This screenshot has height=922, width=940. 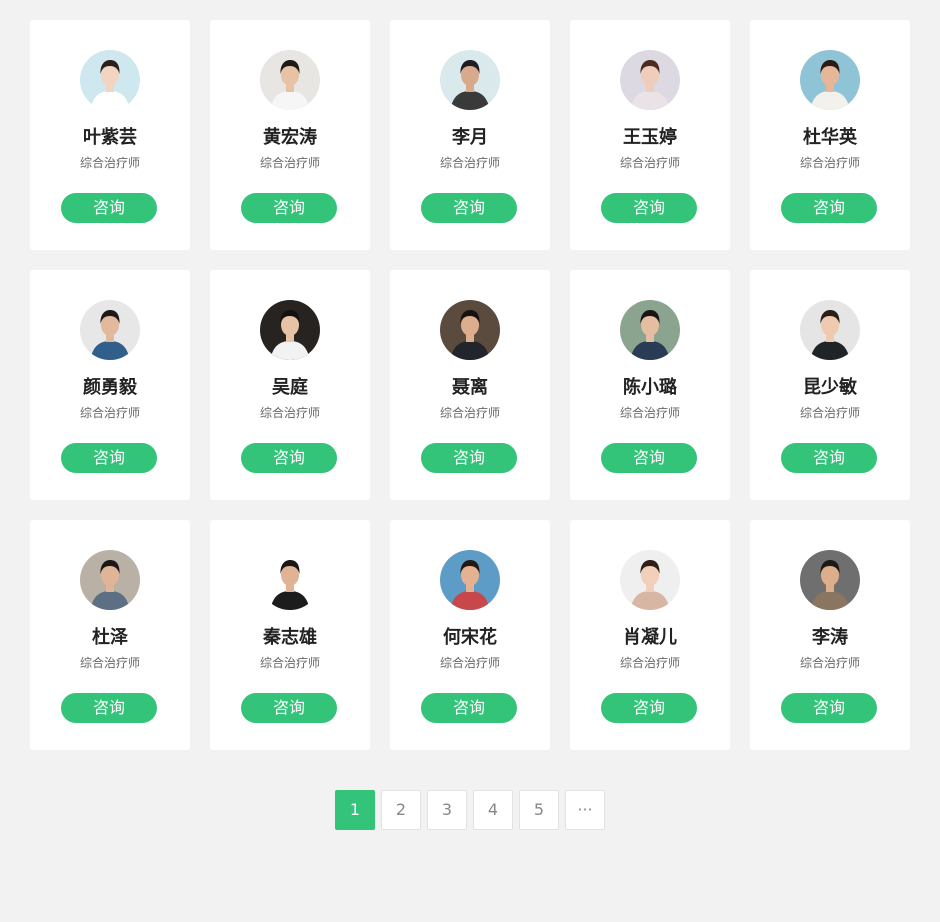 I want to click on page-button-4: 4, so click(x=493, y=810).